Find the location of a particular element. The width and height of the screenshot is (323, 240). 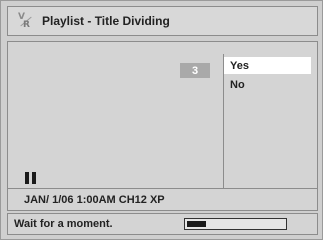

confirm-menu: Yes No is located at coordinates (267, 76).